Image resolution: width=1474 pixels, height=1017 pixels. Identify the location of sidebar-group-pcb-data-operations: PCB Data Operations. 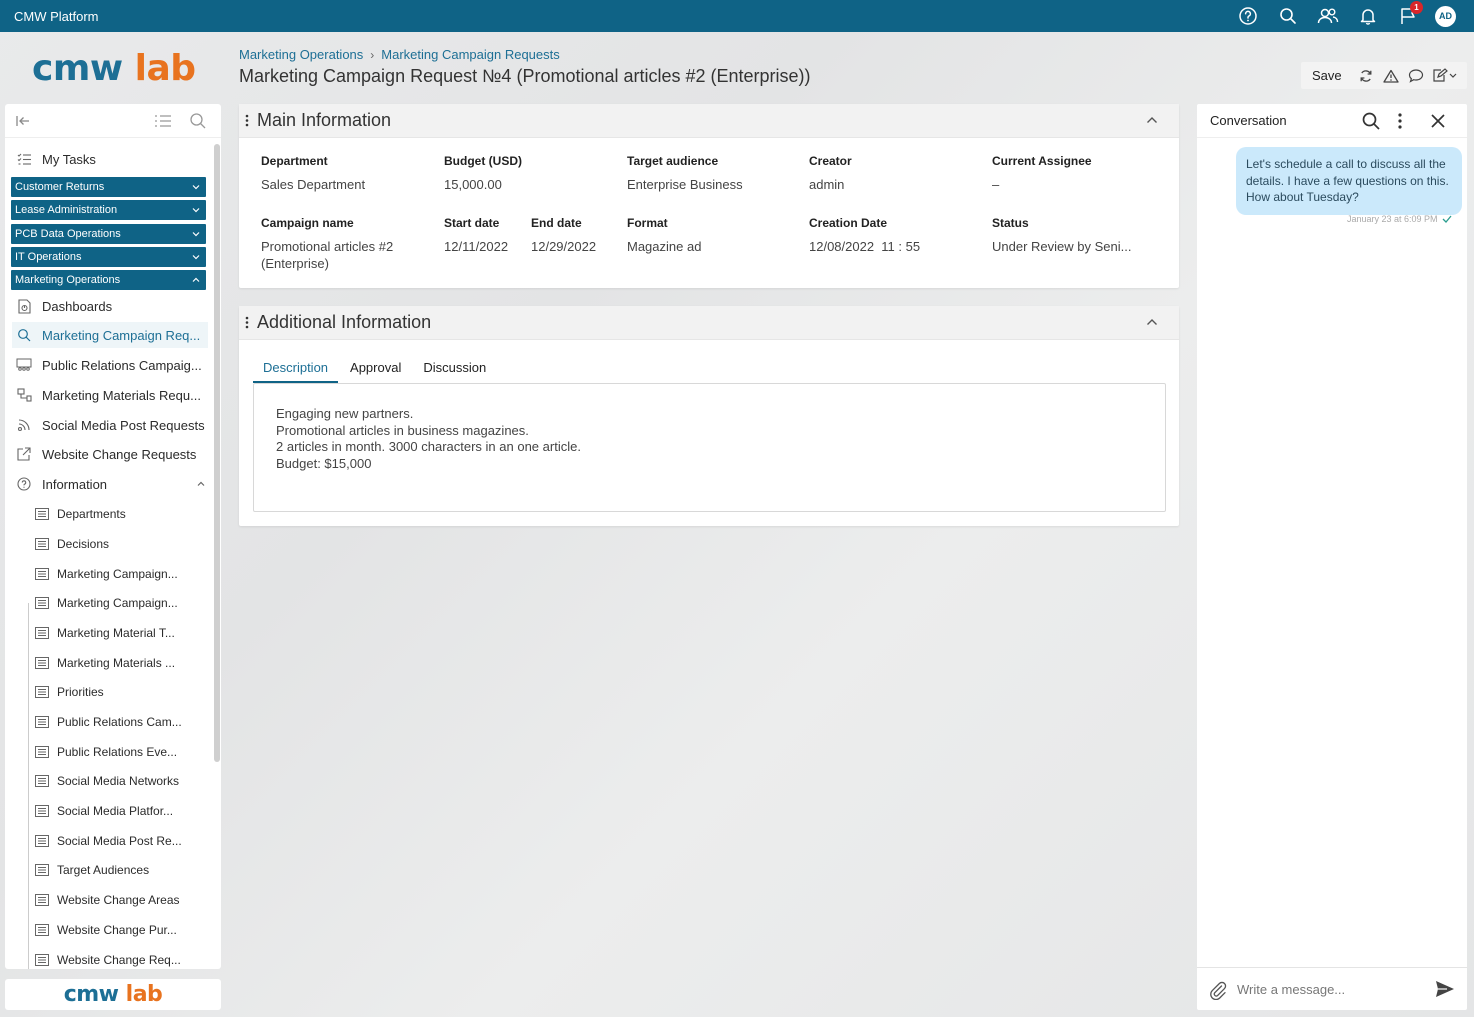
(108, 234).